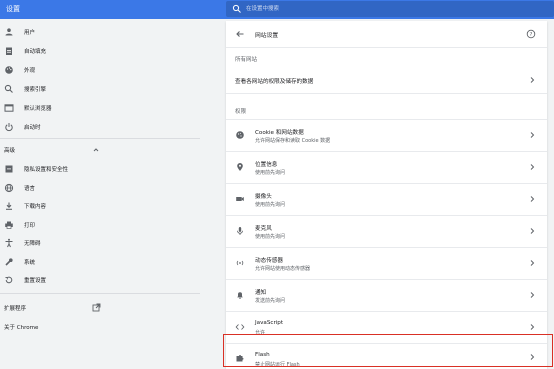  Describe the element at coordinates (240, 231) in the screenshot. I see `microphone-icon` at that location.